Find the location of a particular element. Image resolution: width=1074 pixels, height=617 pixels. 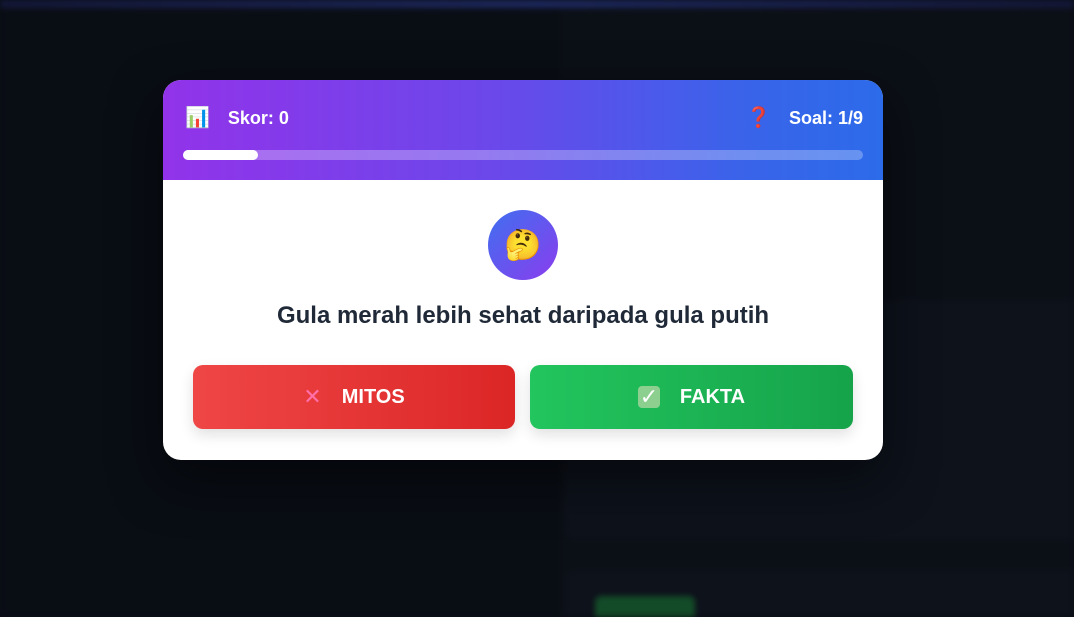

fact-button: ✓ FAKTA is located at coordinates (691, 397).